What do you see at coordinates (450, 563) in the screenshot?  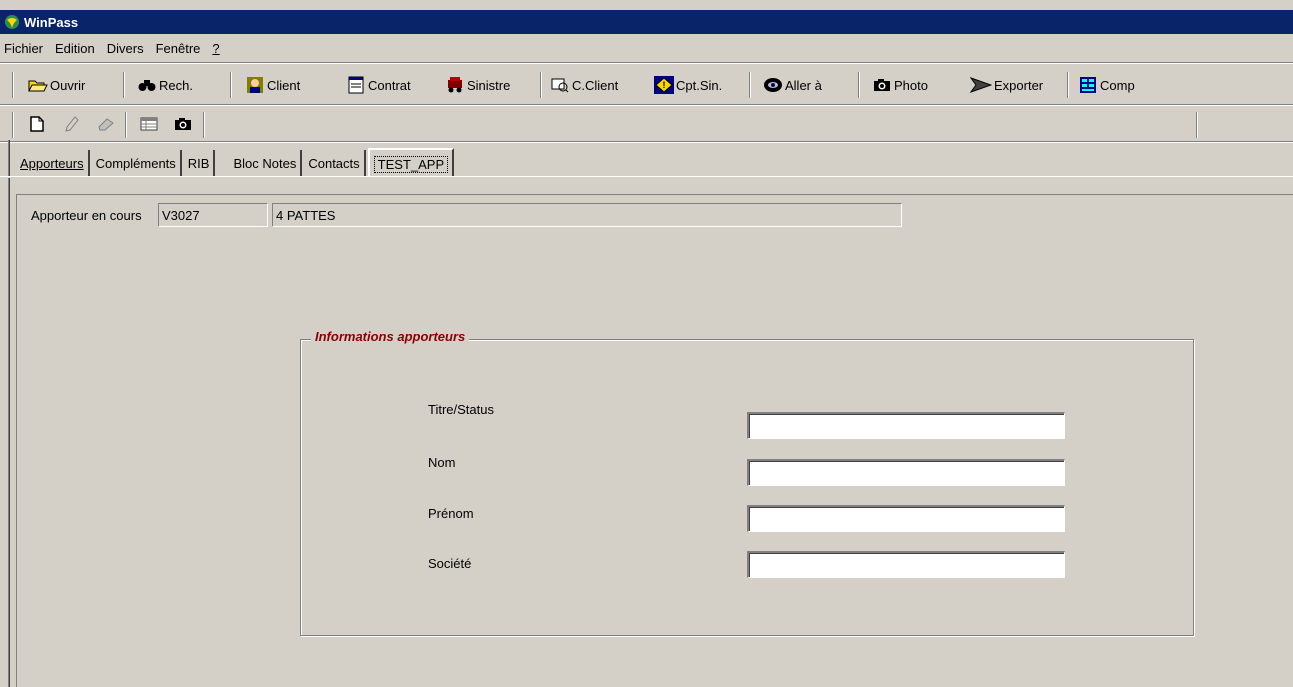 I see `societe-label: Société` at bounding box center [450, 563].